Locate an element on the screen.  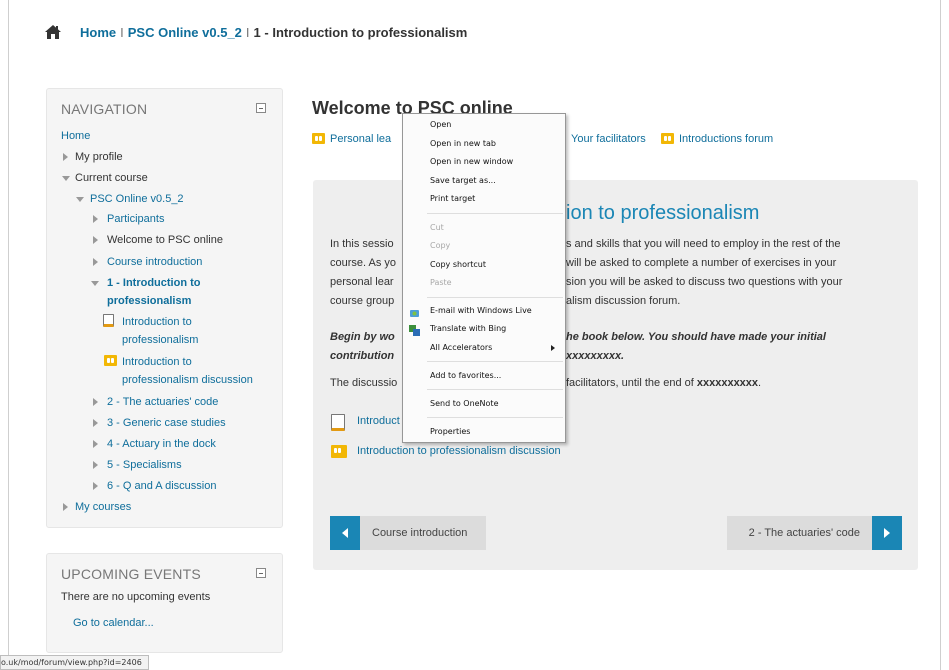
menu-open: Open is located at coordinates (440, 124).